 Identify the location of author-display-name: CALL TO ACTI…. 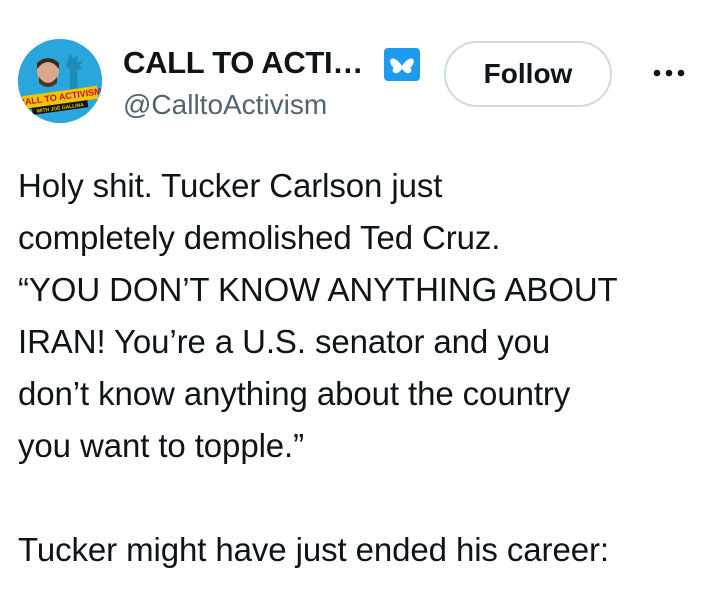
(243, 63).